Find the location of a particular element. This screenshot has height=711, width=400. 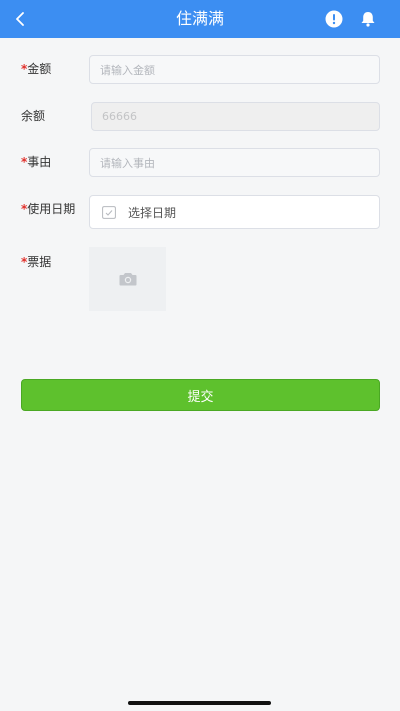

receipt-label: *票据 is located at coordinates (36, 262).